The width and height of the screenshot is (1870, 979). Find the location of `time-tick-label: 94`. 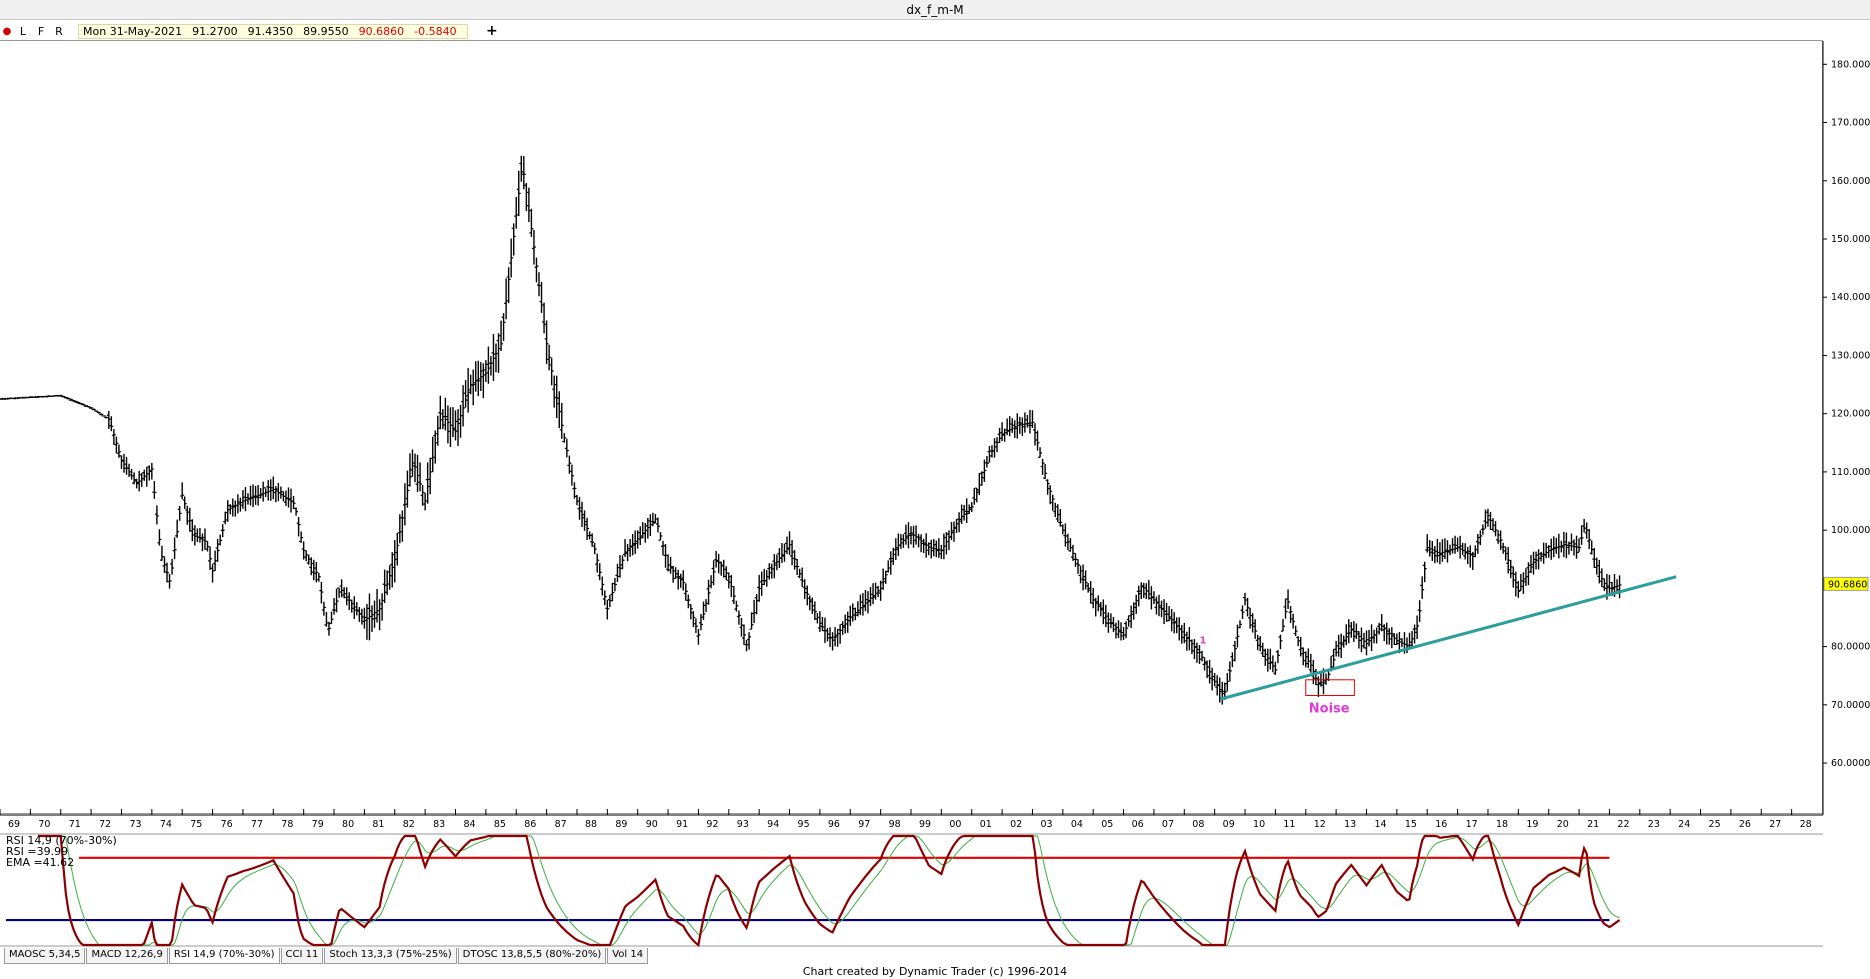

time-tick-label: 94 is located at coordinates (773, 824).